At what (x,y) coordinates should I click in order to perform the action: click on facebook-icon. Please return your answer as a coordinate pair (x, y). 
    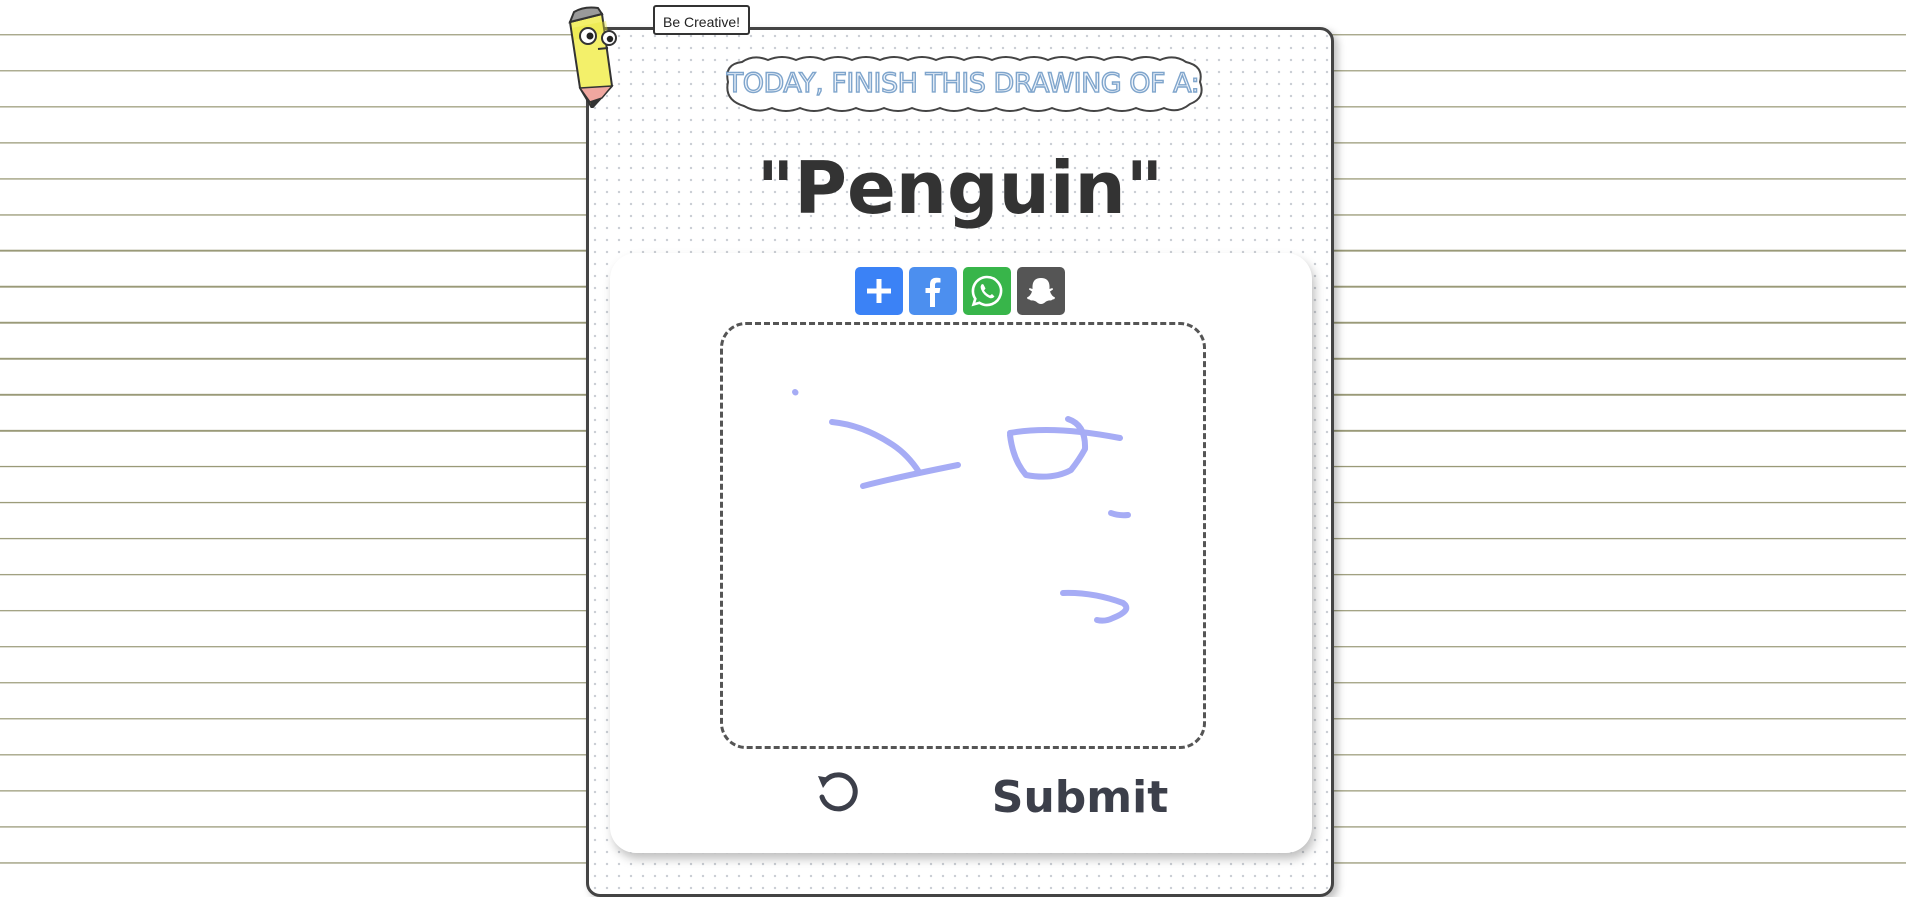
    Looking at the image, I should click on (933, 292).